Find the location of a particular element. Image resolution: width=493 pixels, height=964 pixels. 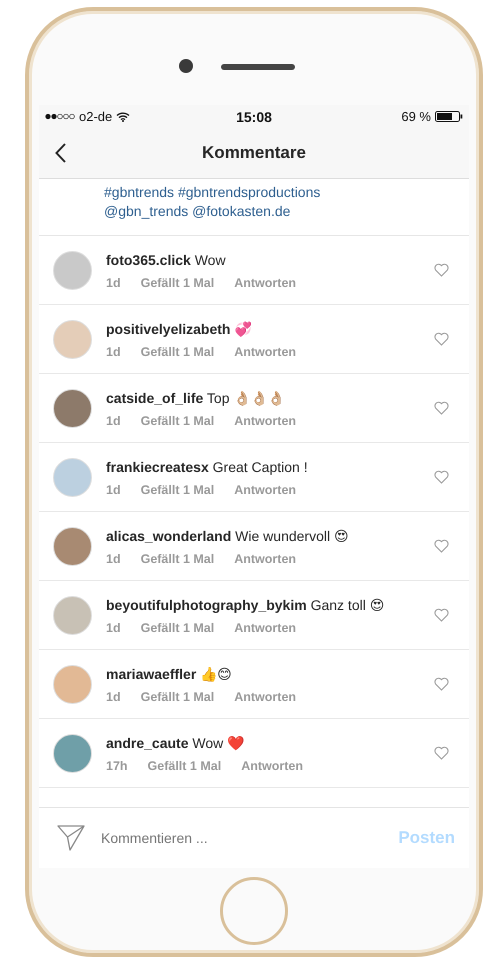

comment-text: beyoutifulphotography_bykim Ganz toll 😍 is located at coordinates (246, 605).